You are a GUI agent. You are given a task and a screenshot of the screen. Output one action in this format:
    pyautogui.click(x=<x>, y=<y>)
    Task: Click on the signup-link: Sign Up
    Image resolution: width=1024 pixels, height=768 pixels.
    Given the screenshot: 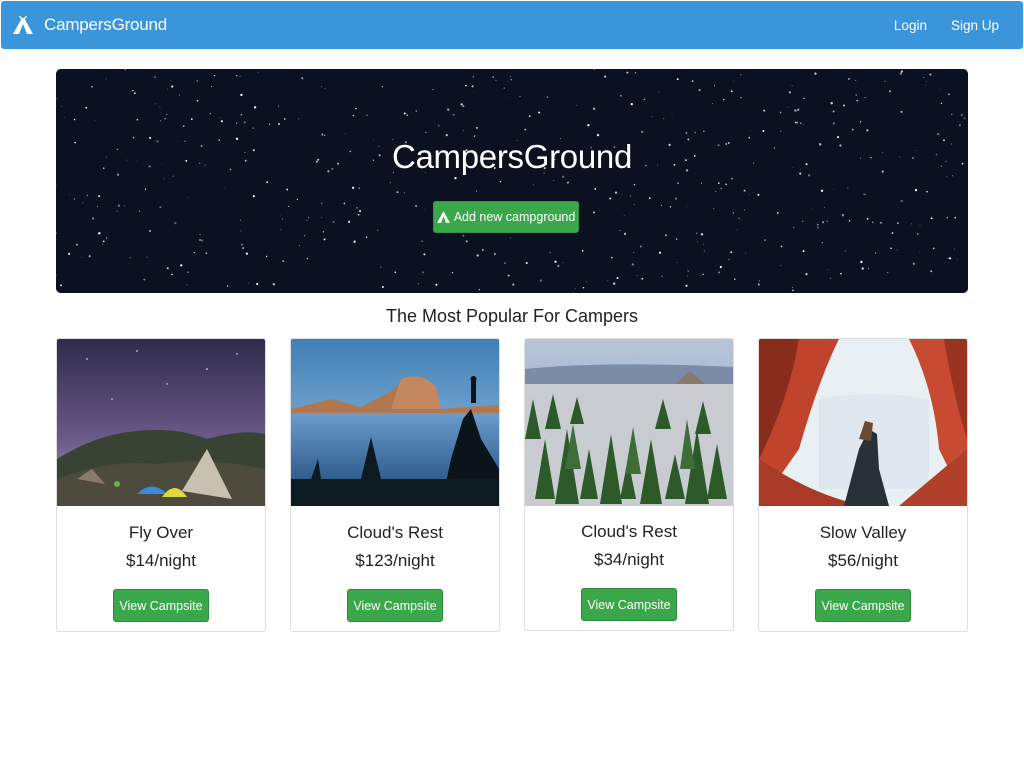 What is the action you would take?
    pyautogui.click(x=975, y=25)
    